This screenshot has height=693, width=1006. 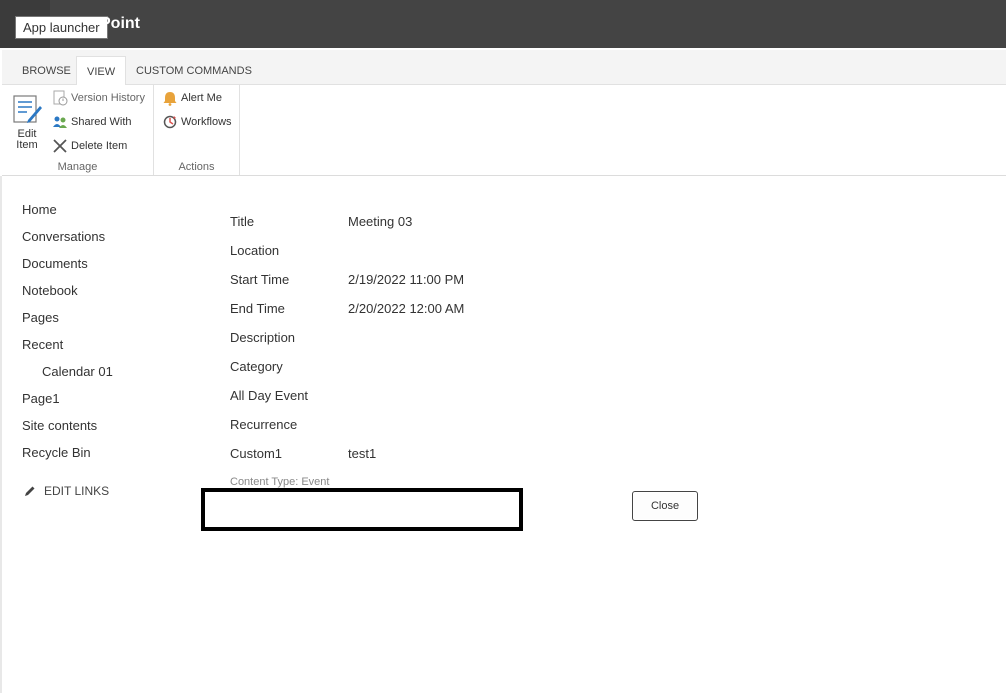 What do you see at coordinates (269, 395) in the screenshot?
I see `field-label-all-day-event: All Day Event` at bounding box center [269, 395].